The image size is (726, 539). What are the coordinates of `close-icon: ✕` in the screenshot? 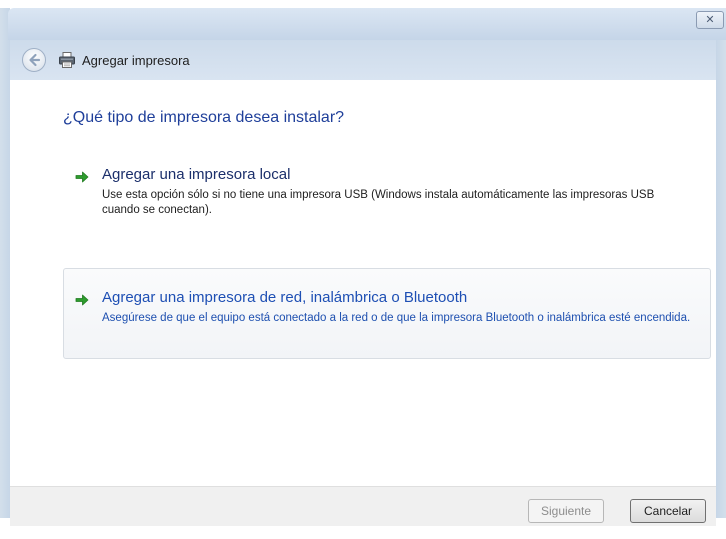 It's located at (710, 19).